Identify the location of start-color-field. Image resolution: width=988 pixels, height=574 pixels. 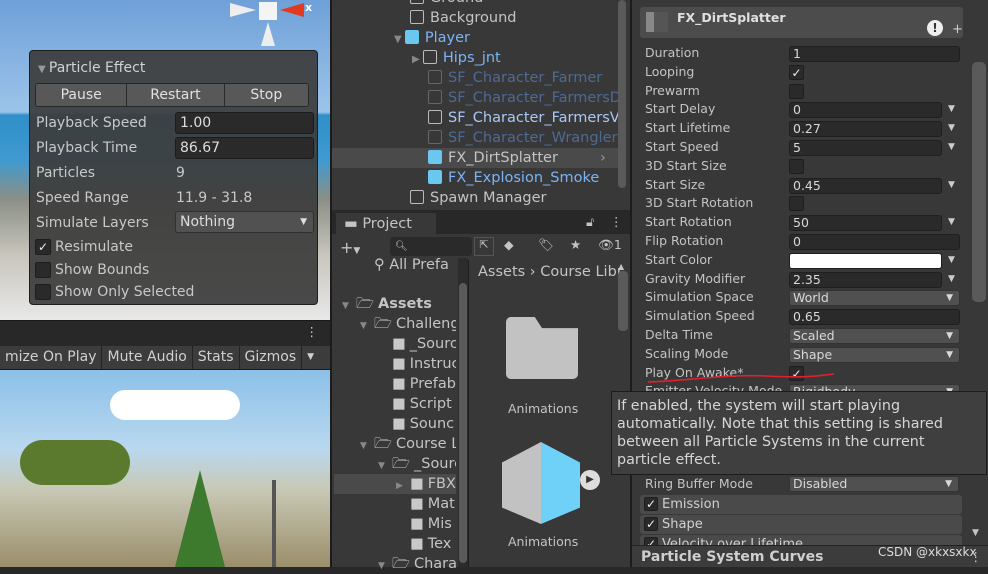
(865, 260).